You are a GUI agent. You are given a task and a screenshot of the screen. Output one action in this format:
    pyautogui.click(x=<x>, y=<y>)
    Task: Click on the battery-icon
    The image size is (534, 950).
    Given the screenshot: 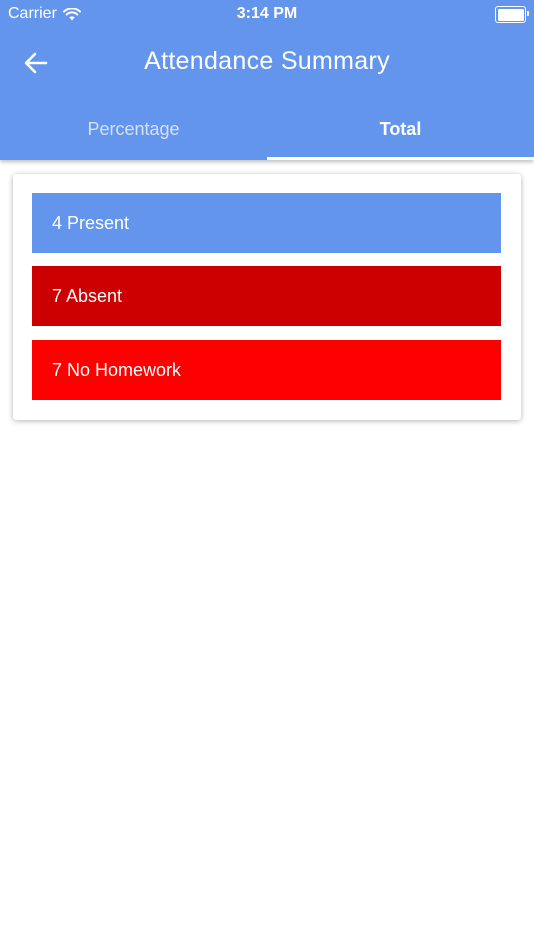 What is the action you would take?
    pyautogui.click(x=512, y=14)
    